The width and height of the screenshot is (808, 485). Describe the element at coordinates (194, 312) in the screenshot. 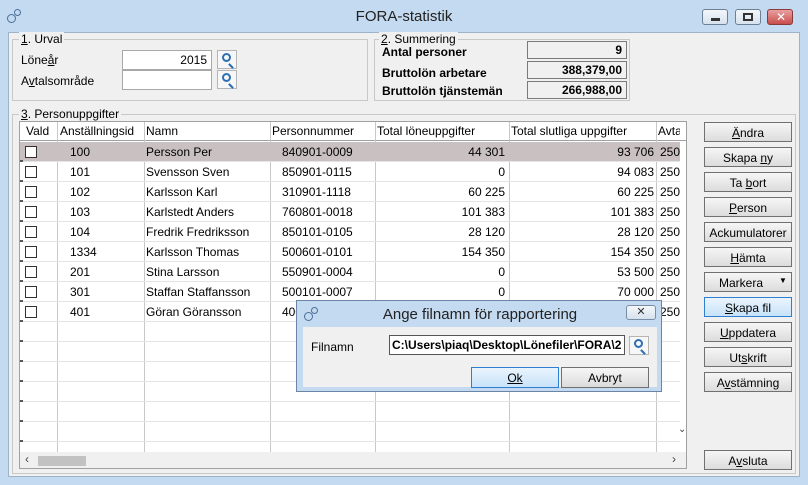

I see `cell-namn: Göran Göransson` at that location.